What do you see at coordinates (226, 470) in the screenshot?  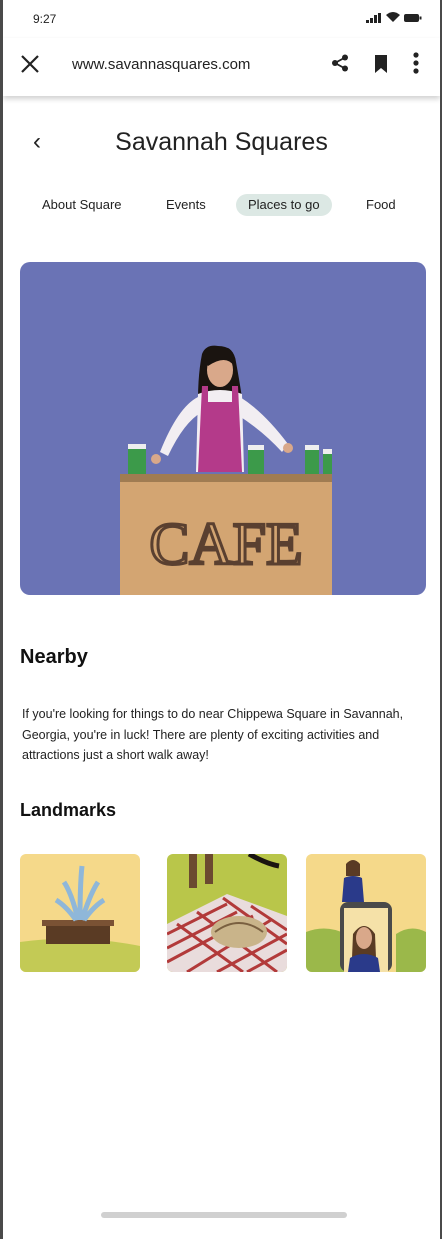 I see `cafe-illustration: CAFE` at bounding box center [226, 470].